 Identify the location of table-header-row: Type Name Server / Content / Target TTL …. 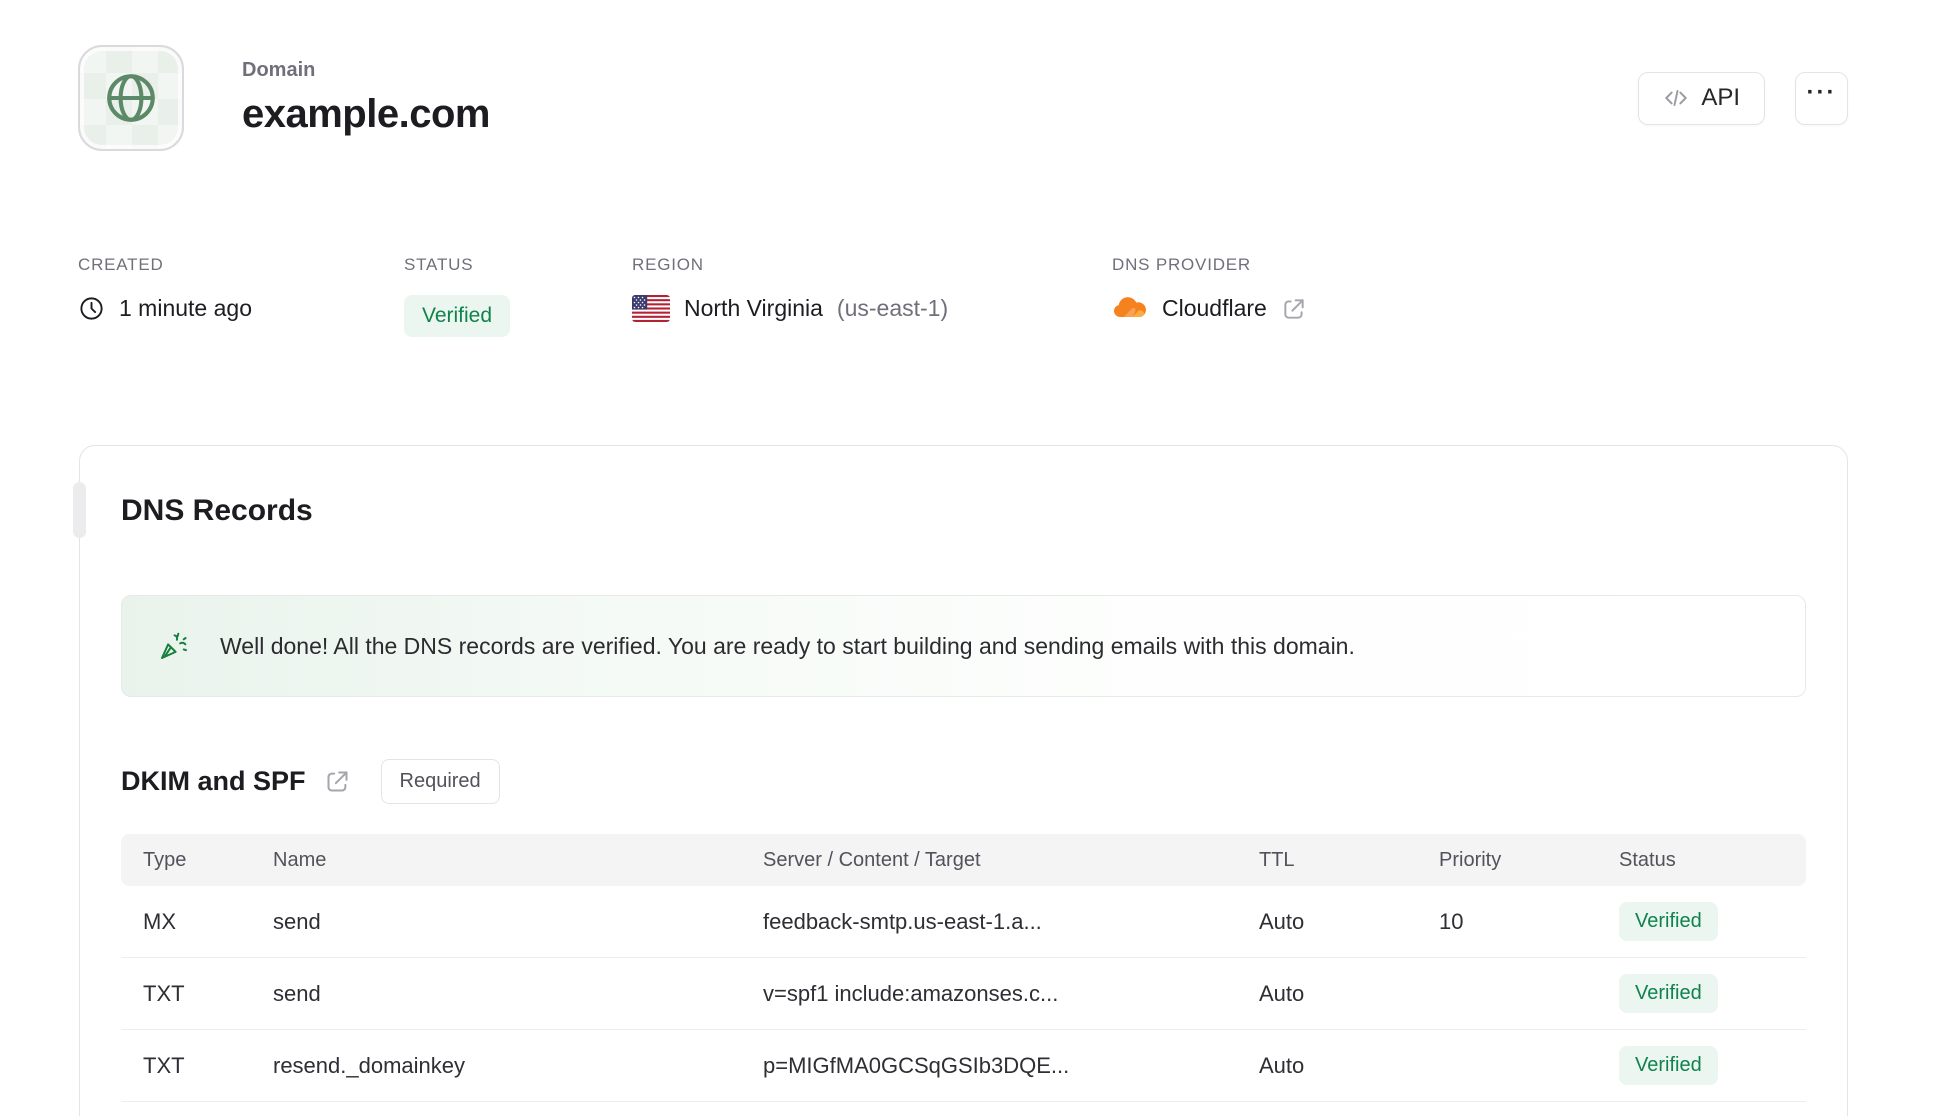
(963, 860).